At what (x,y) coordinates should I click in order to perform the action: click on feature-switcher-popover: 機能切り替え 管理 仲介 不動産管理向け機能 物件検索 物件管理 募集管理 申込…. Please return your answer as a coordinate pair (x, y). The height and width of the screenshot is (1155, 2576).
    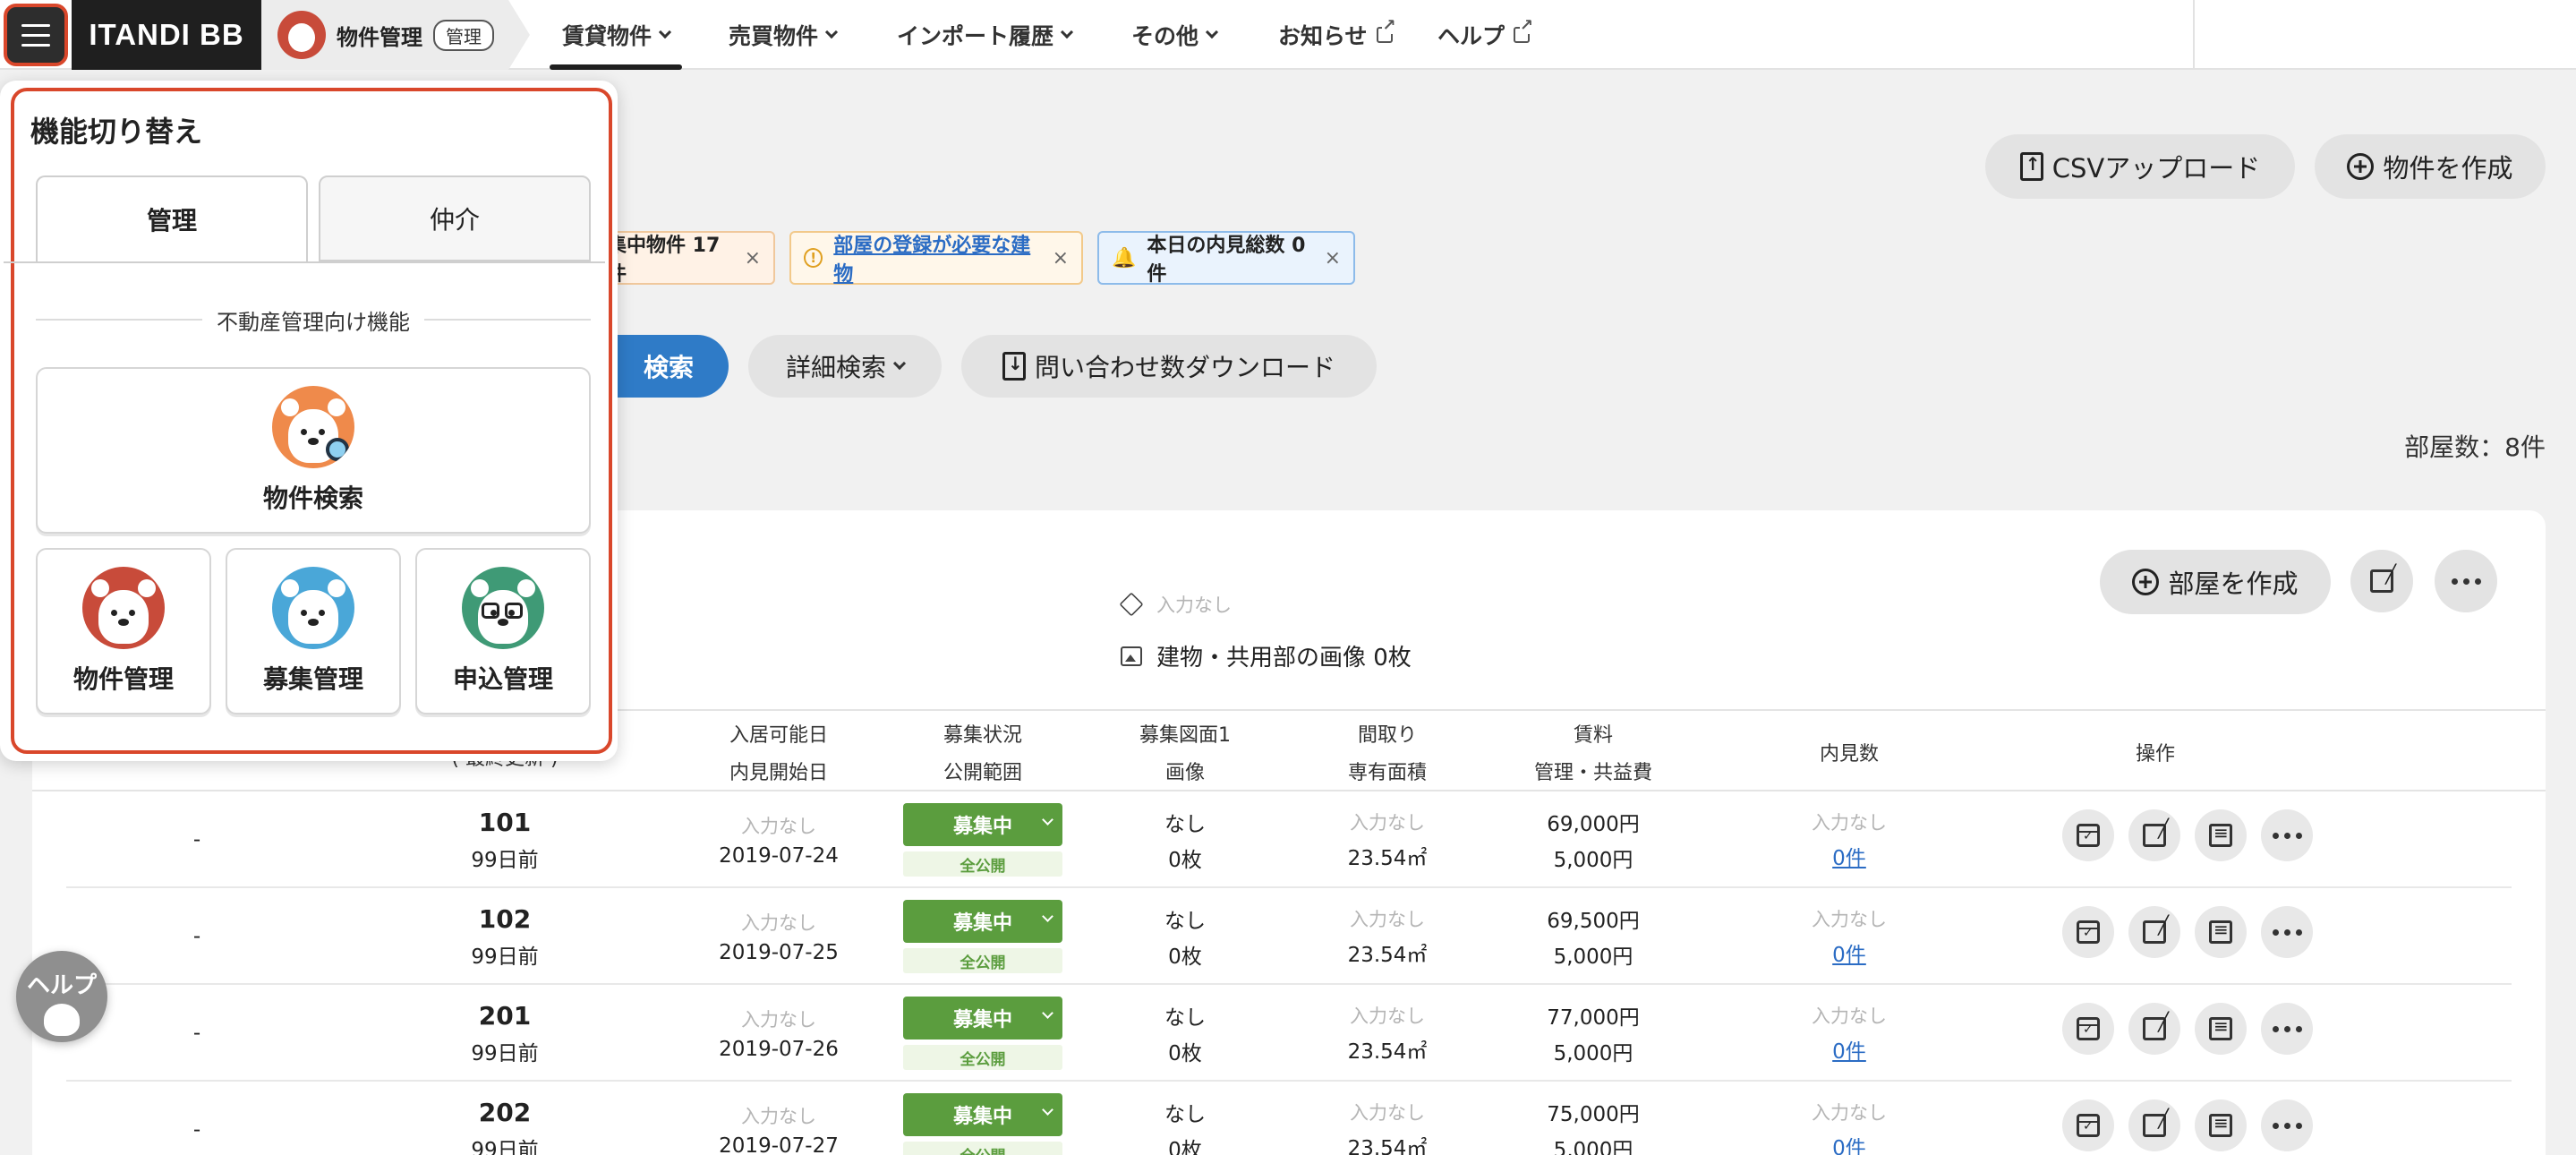
    Looking at the image, I should click on (308, 421).